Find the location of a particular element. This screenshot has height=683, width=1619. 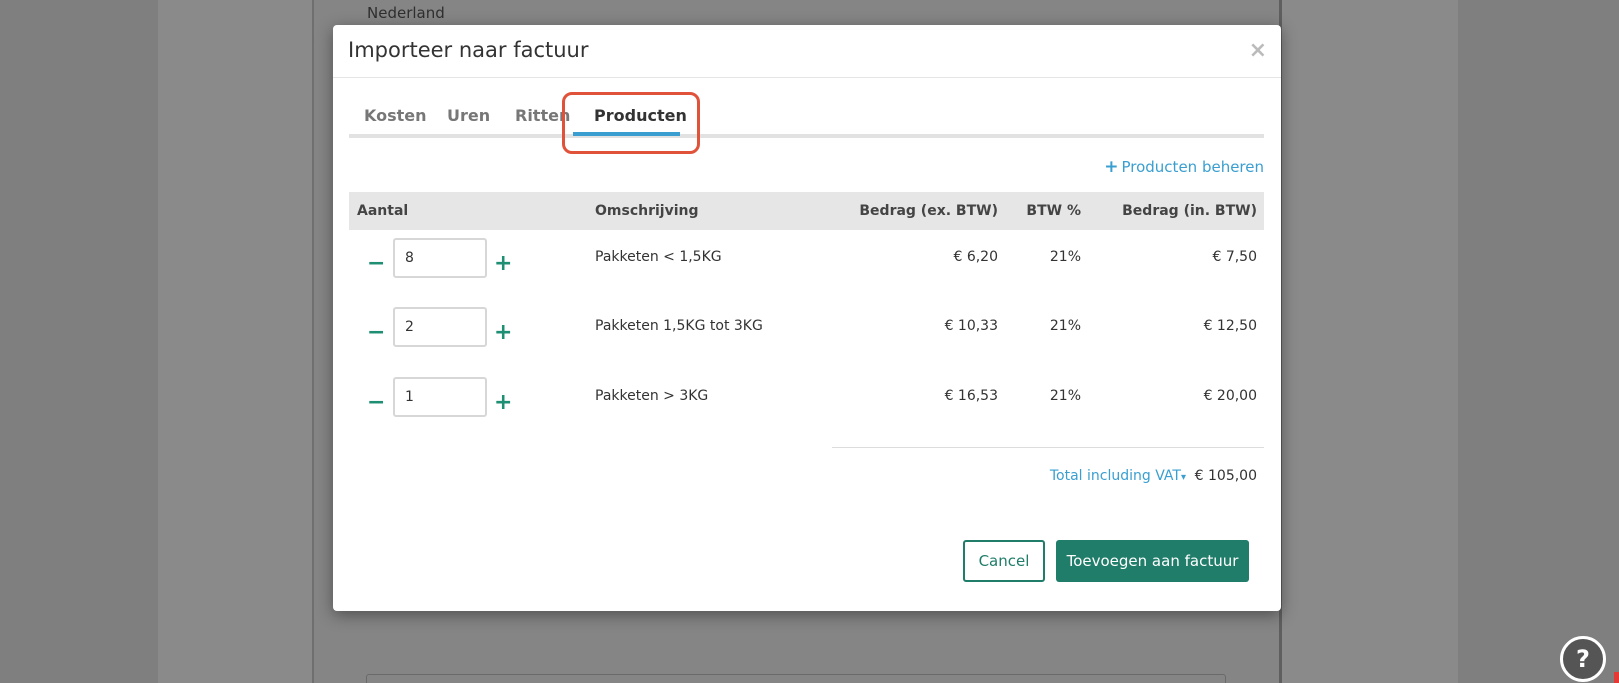

help-button: ? is located at coordinates (1583, 659).